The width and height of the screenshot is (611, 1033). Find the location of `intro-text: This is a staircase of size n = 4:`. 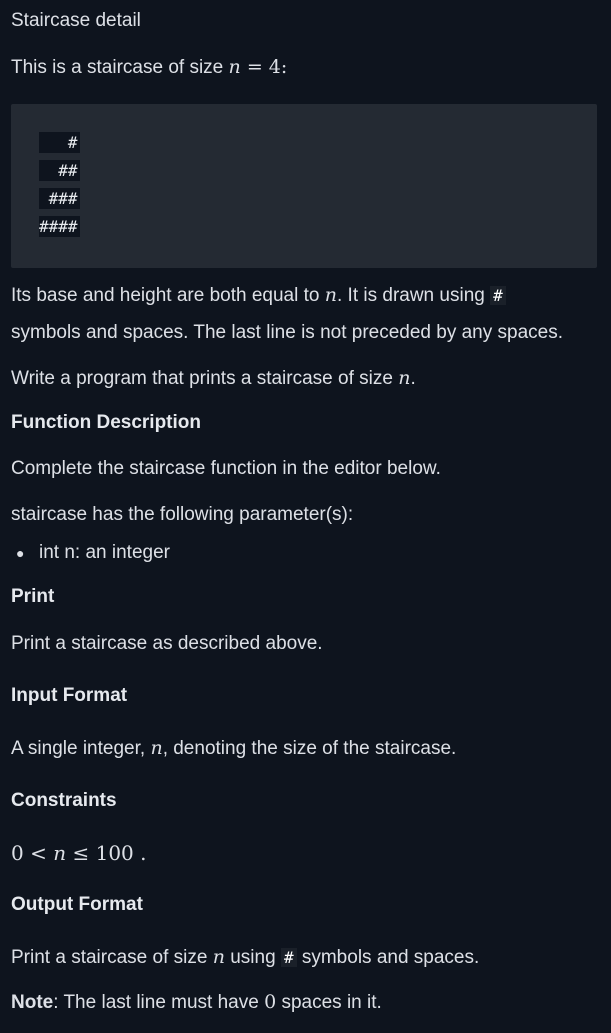

intro-text: This is a staircase of size n = 4: is located at coordinates (149, 67).